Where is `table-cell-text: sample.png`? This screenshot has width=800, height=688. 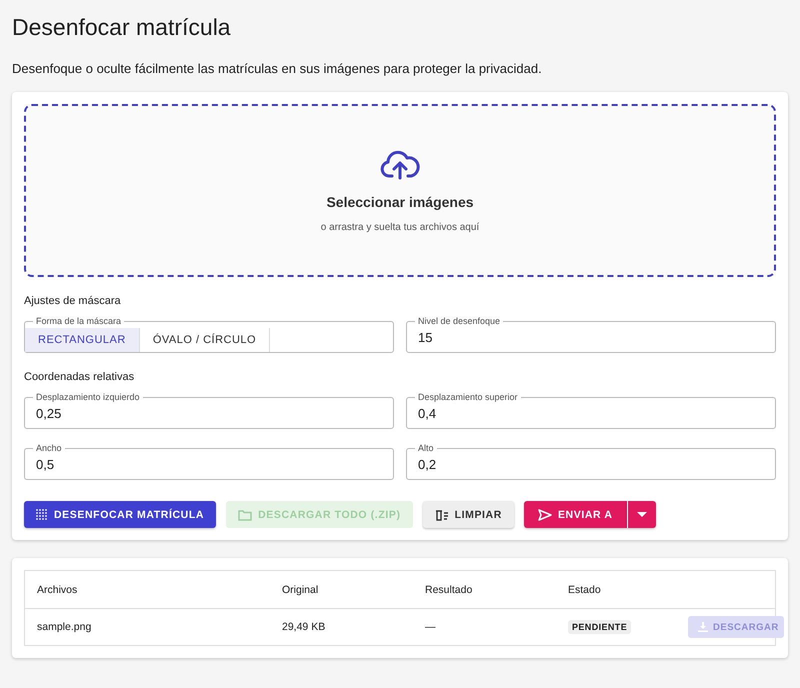 table-cell-text: sample.png is located at coordinates (64, 627).